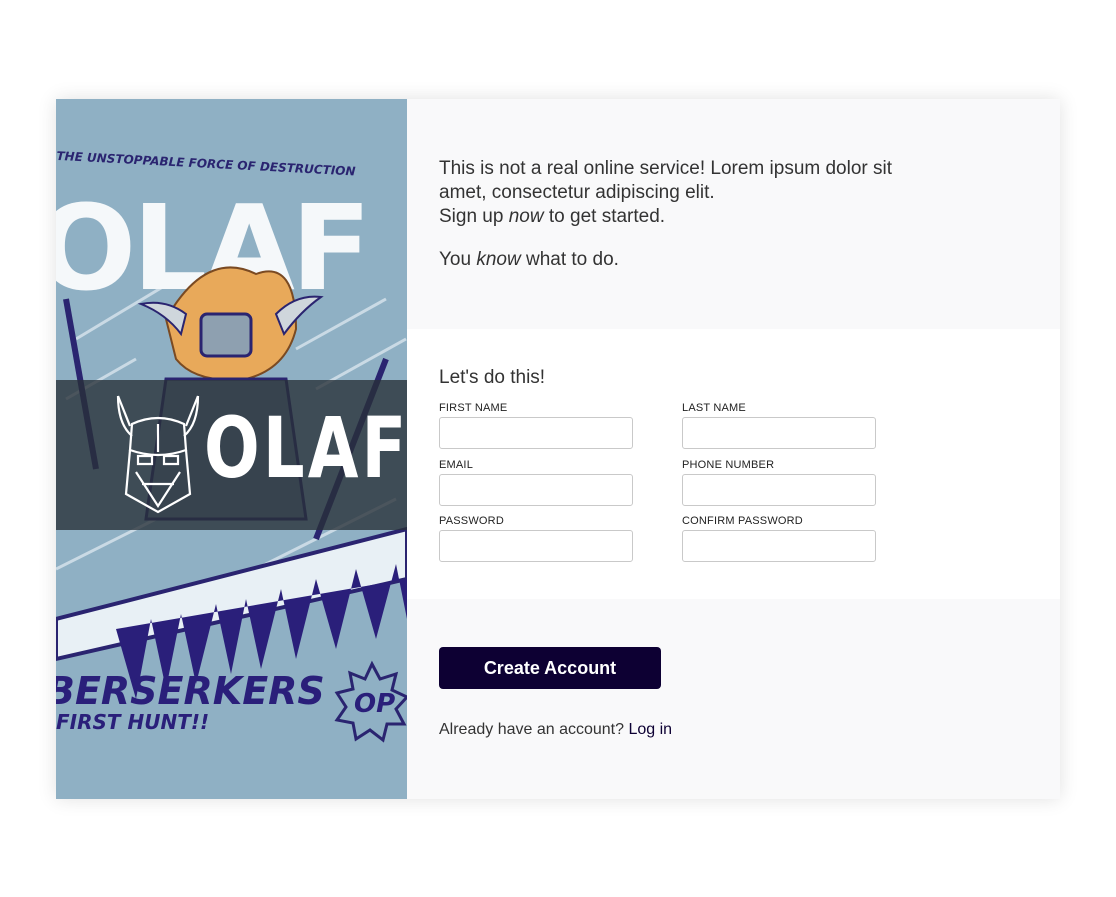 The width and height of the screenshot is (1116, 897). What do you see at coordinates (779, 546) in the screenshot?
I see `confirm-password-field` at bounding box center [779, 546].